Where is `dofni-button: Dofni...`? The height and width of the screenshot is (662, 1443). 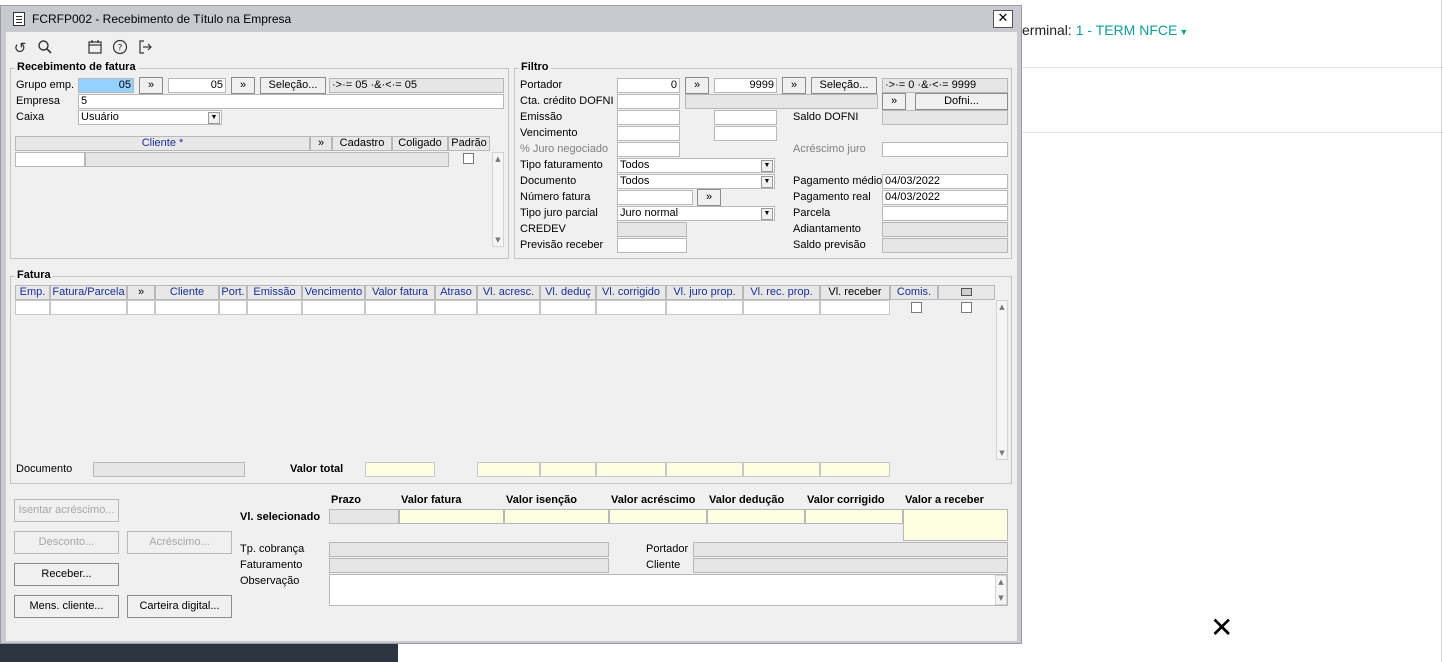 dofni-button: Dofni... is located at coordinates (961, 101).